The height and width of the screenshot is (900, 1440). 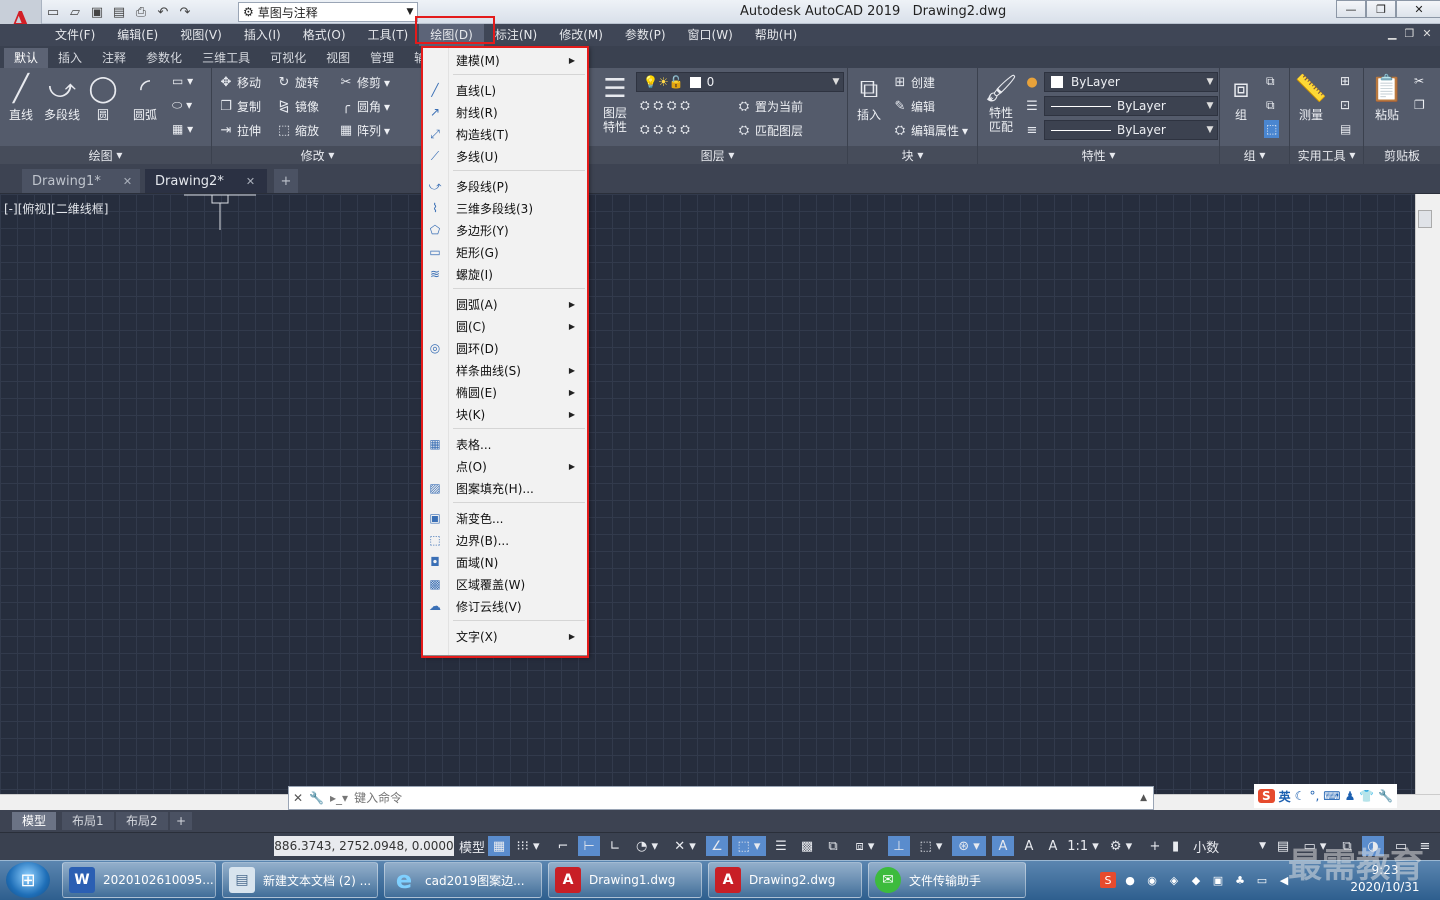 What do you see at coordinates (781, 846) in the screenshot?
I see `lineweight-toggle-icon: ☰` at bounding box center [781, 846].